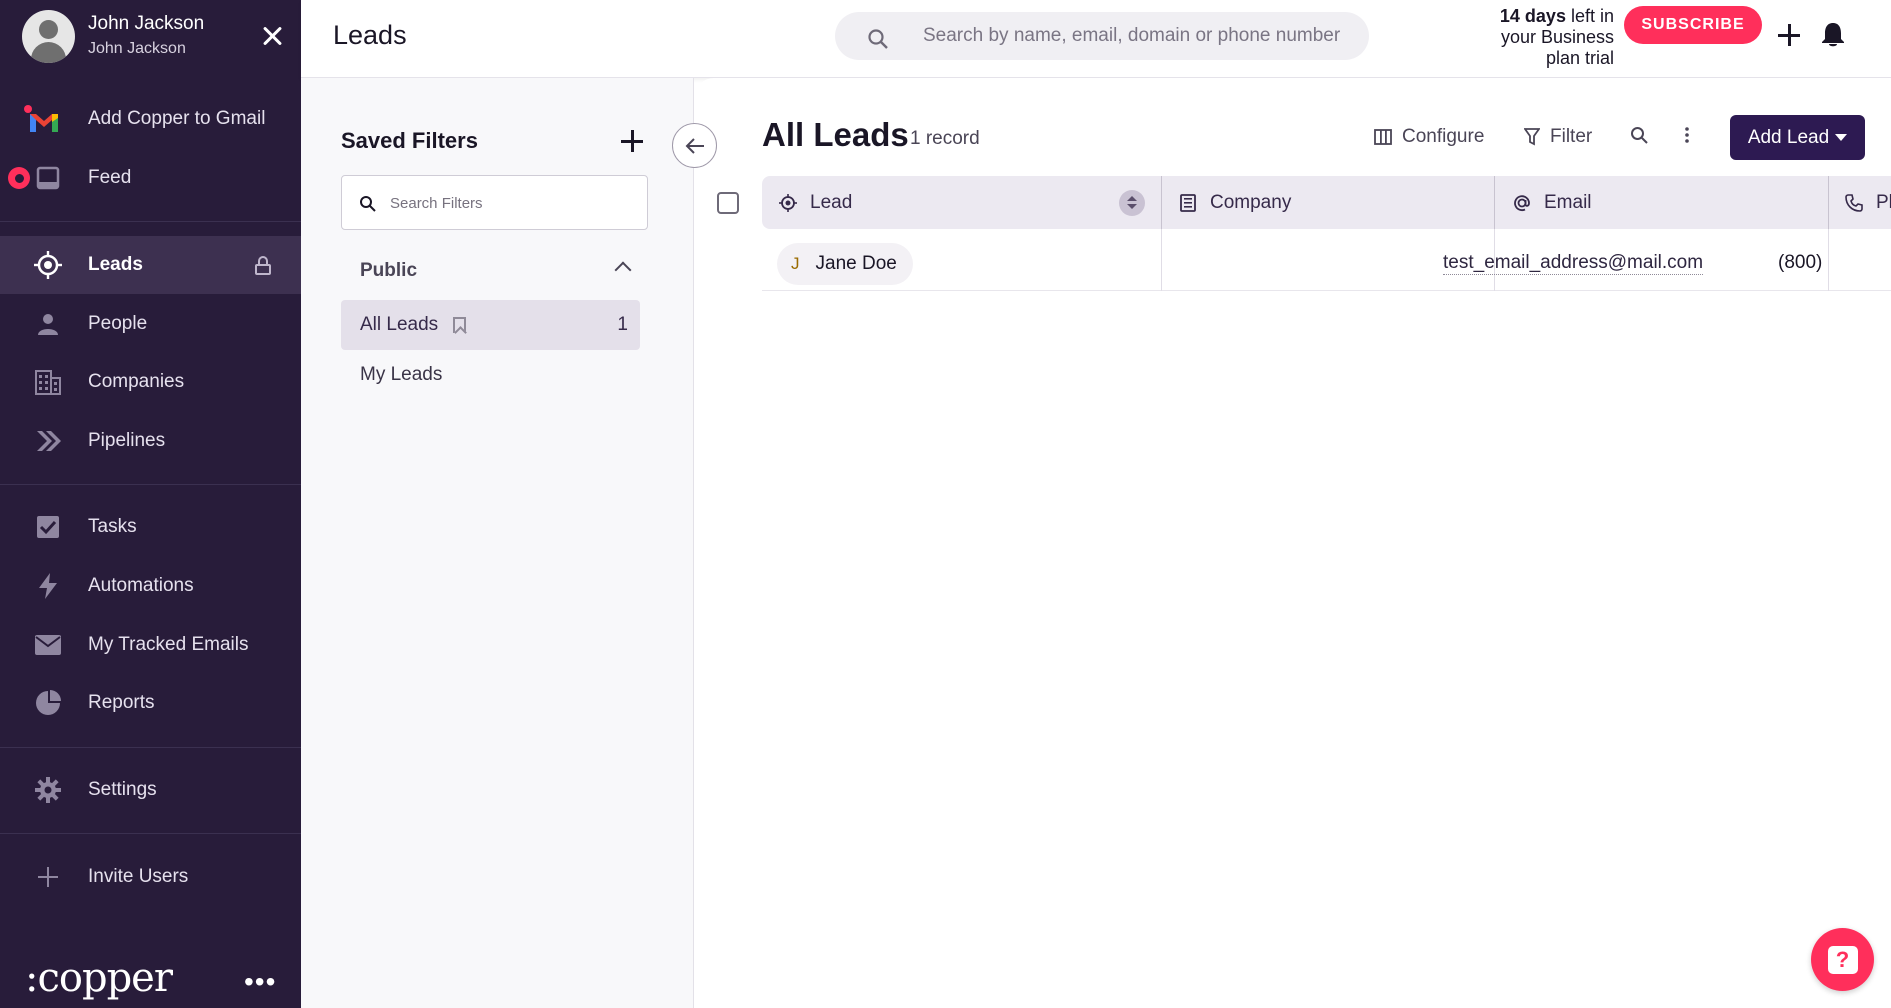  Describe the element at coordinates (856, 263) in the screenshot. I see `lead-name: Jane Doe` at that location.